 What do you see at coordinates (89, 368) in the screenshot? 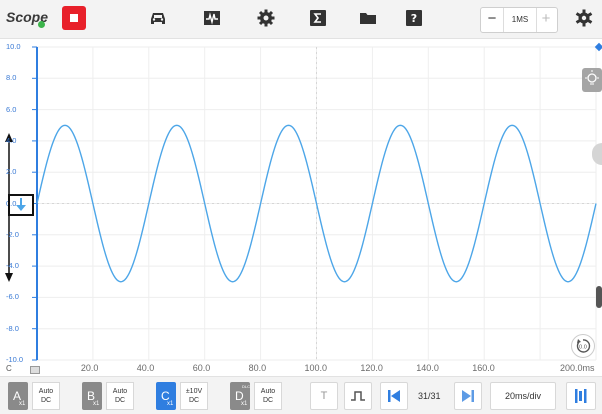
I see `x-tick-label: 20.0` at bounding box center [89, 368].